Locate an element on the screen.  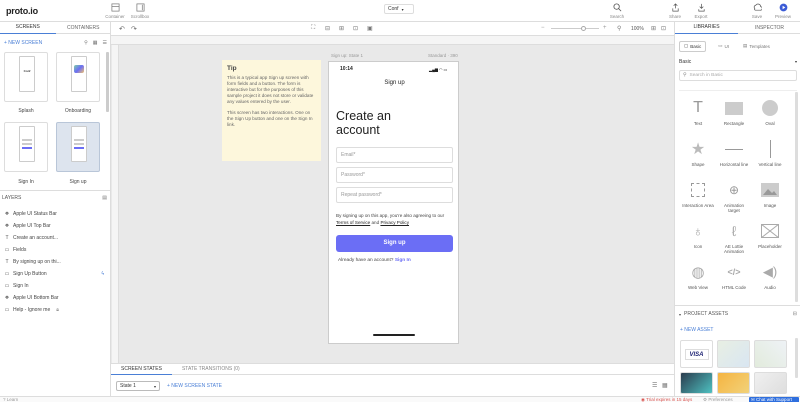
tab-containers: CONTAINERS is located at coordinates (84, 28).